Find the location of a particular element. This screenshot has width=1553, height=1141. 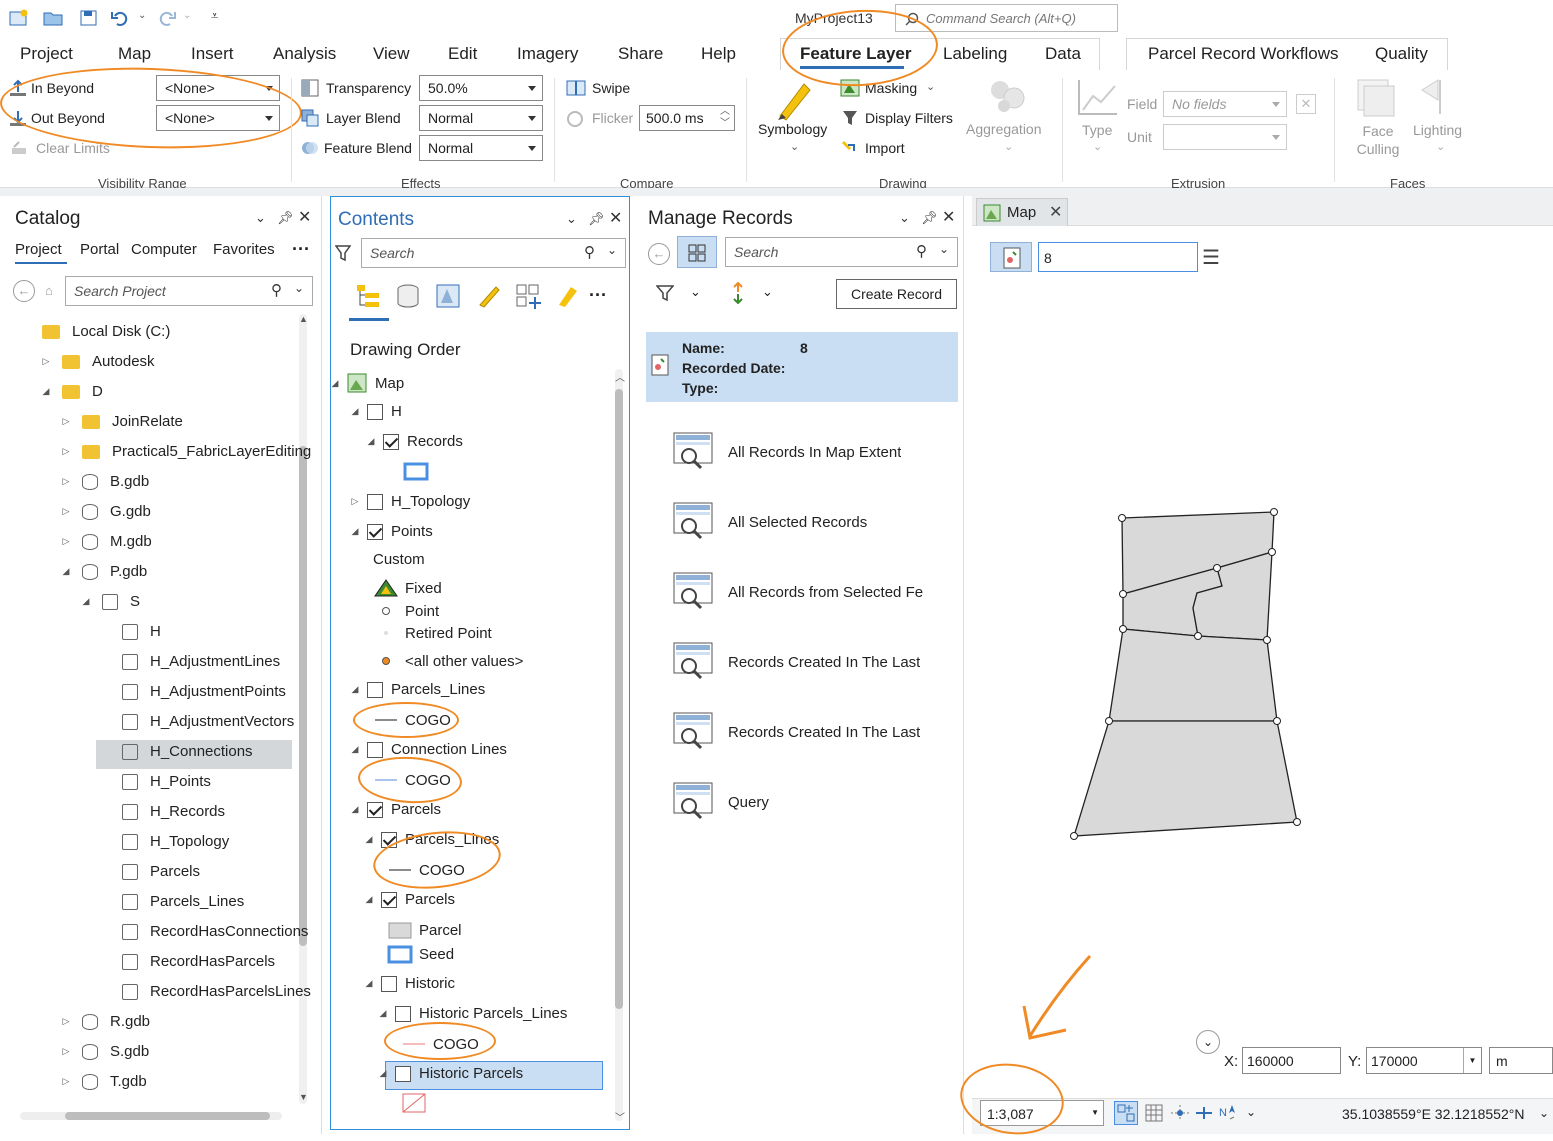

collapse-coordinates-icon: ⌄ is located at coordinates (1208, 1042).